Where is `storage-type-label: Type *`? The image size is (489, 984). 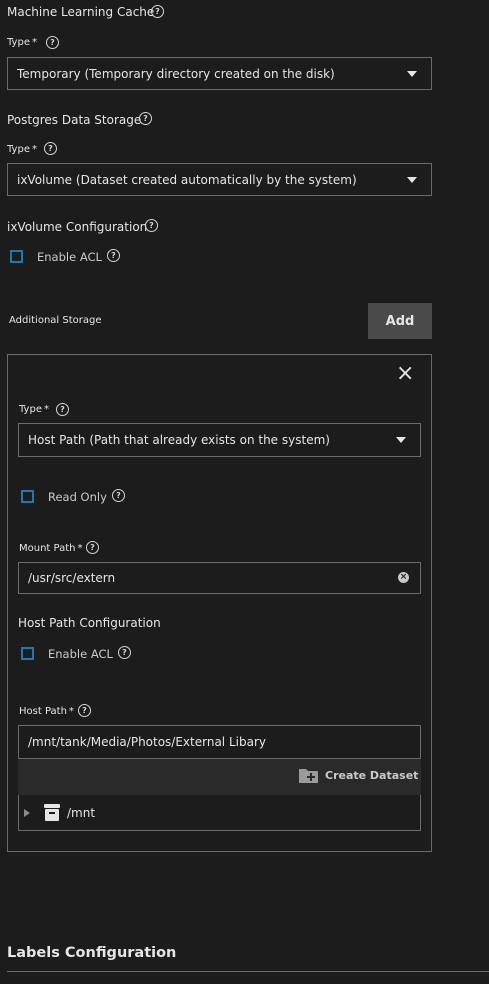 storage-type-label: Type * is located at coordinates (34, 409).